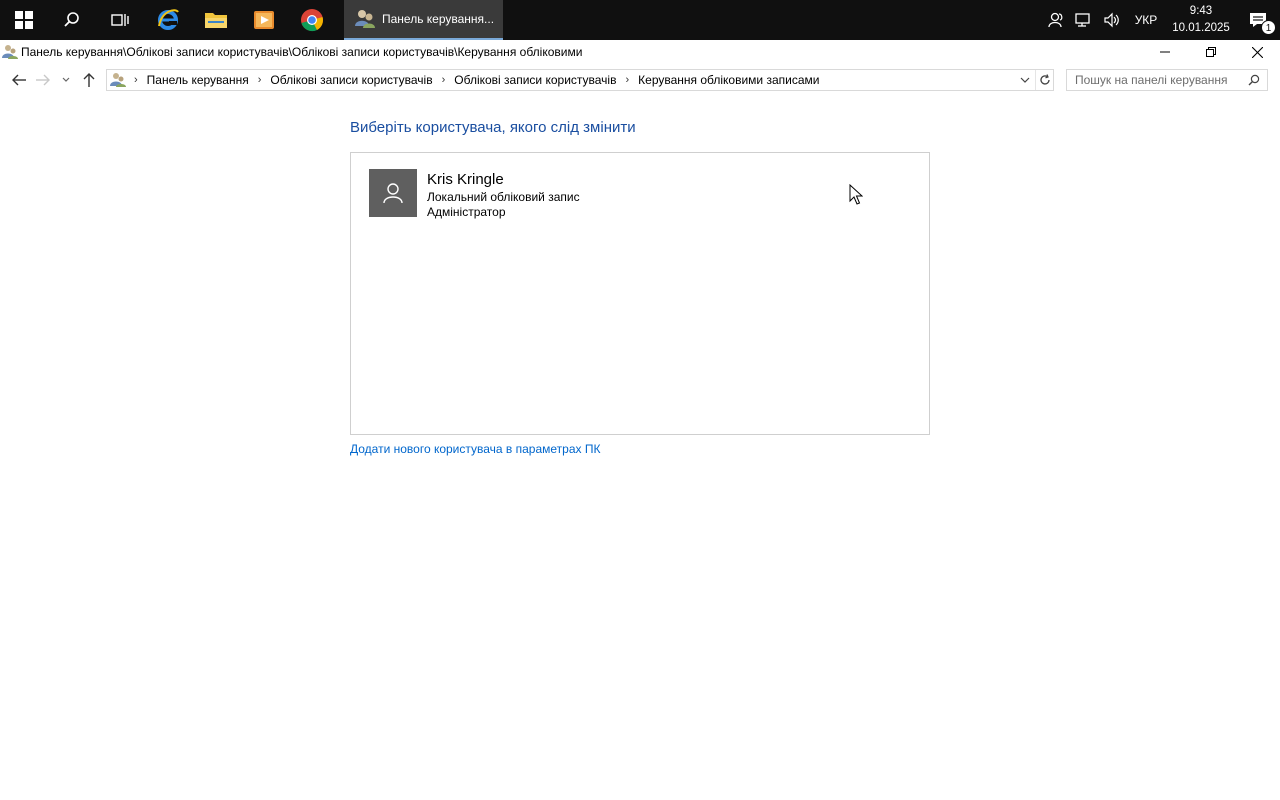  I want to click on restore-button, so click(1211, 52).